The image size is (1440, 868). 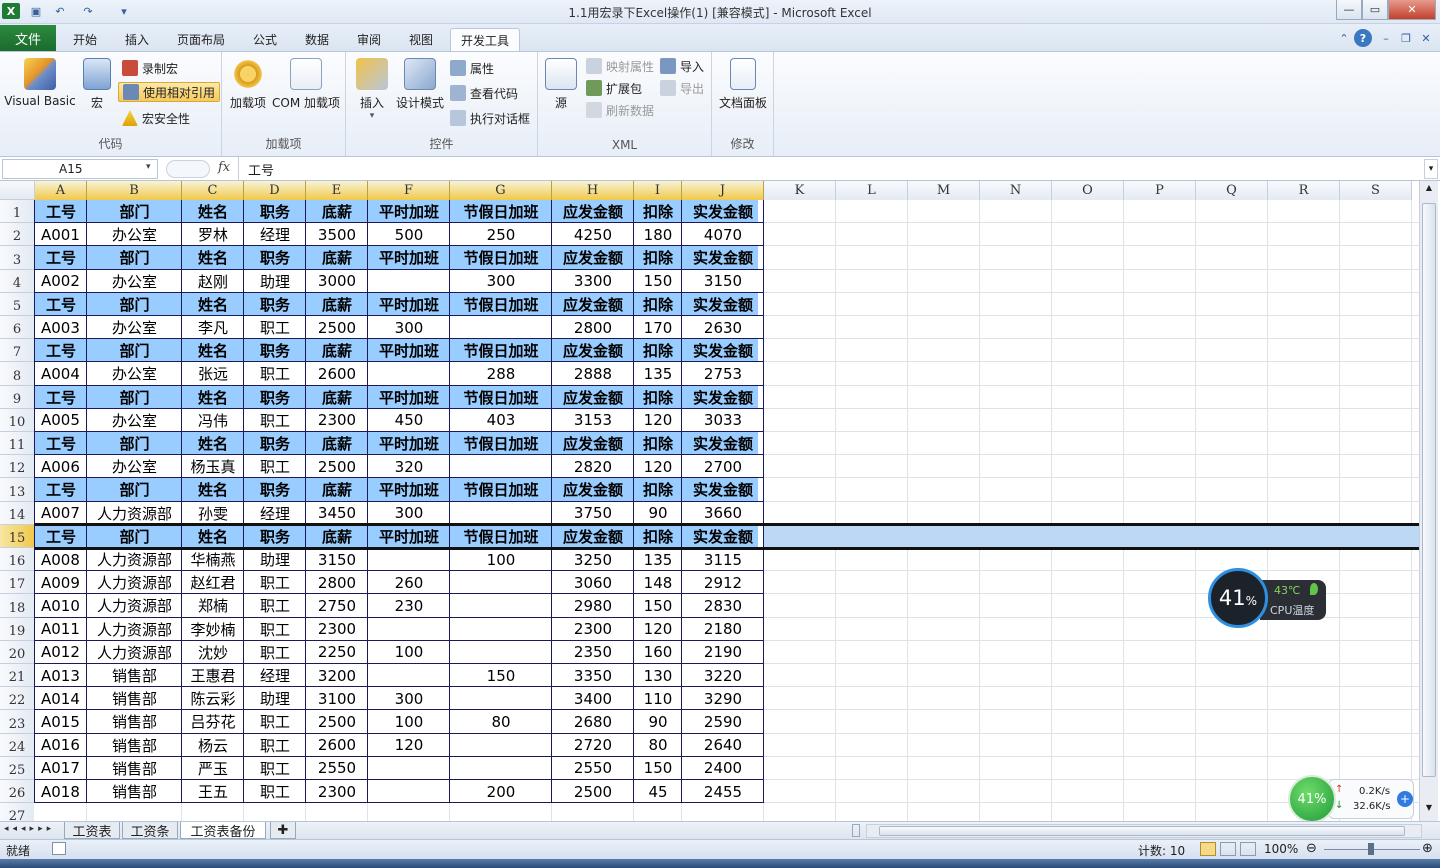 What do you see at coordinates (61, 629) in the screenshot?
I see `data-cell: A011` at bounding box center [61, 629].